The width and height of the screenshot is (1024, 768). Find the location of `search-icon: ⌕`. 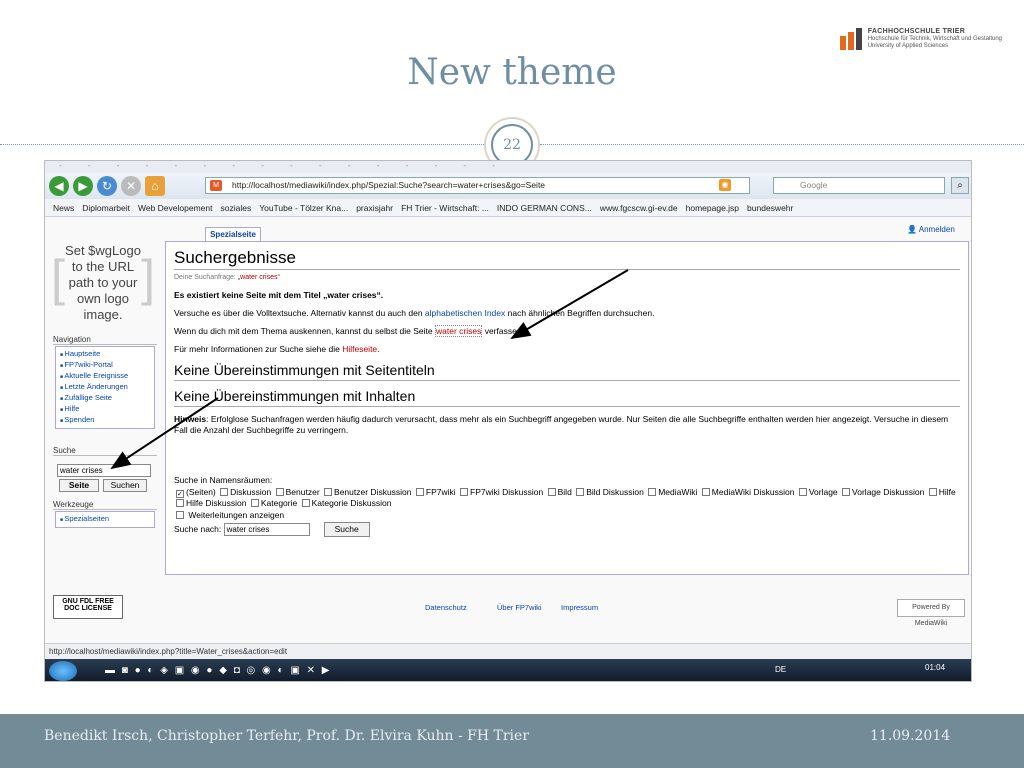

search-icon: ⌕ is located at coordinates (960, 185).